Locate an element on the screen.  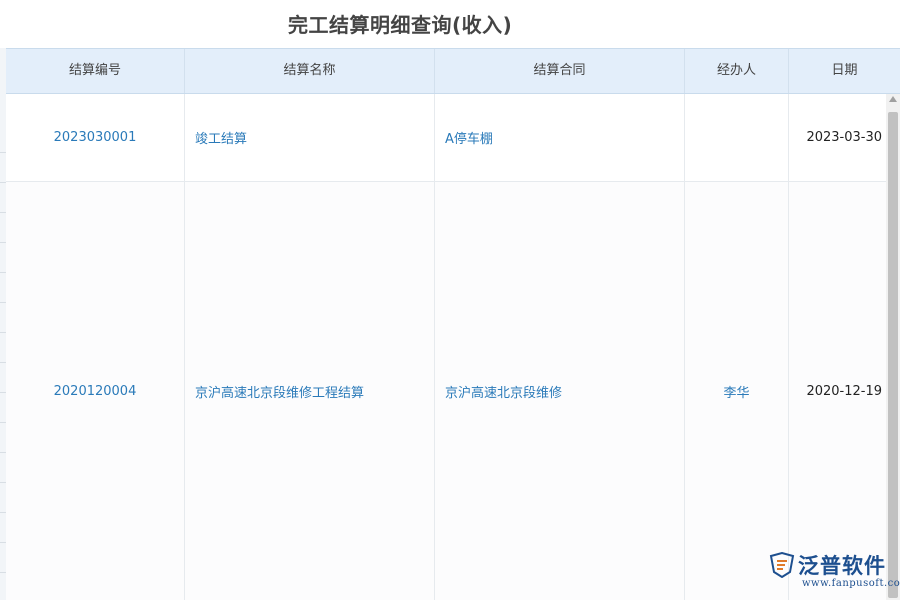
brand-name: 泛普软件 is located at coordinates (842, 566).